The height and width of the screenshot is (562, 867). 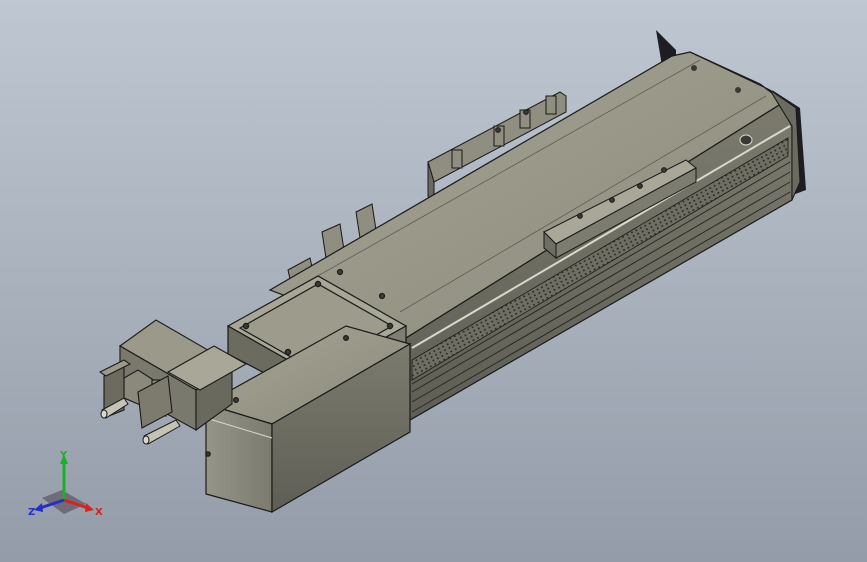 What do you see at coordinates (65, 484) in the screenshot?
I see `reference-triad: Y X Z` at bounding box center [65, 484].